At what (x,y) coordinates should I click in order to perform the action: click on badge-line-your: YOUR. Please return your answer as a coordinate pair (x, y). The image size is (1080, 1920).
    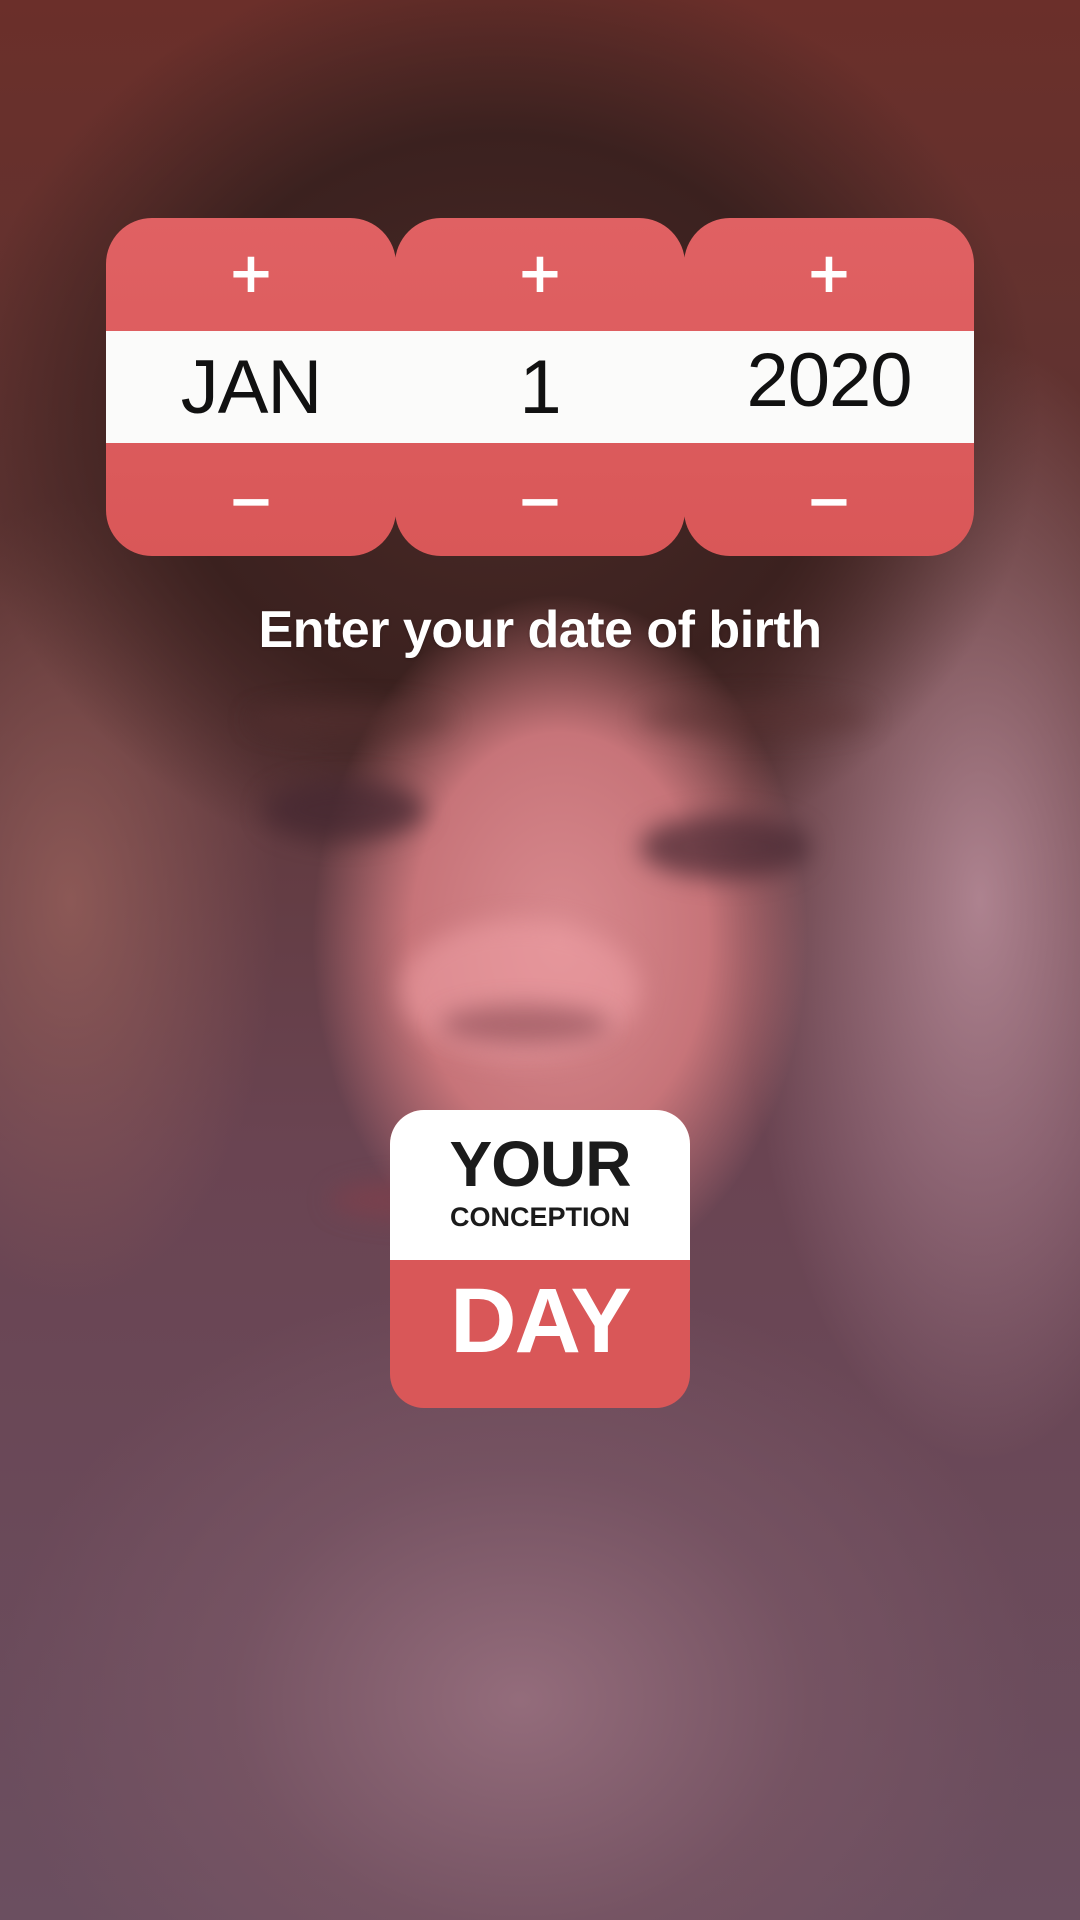
    Looking at the image, I should click on (540, 1164).